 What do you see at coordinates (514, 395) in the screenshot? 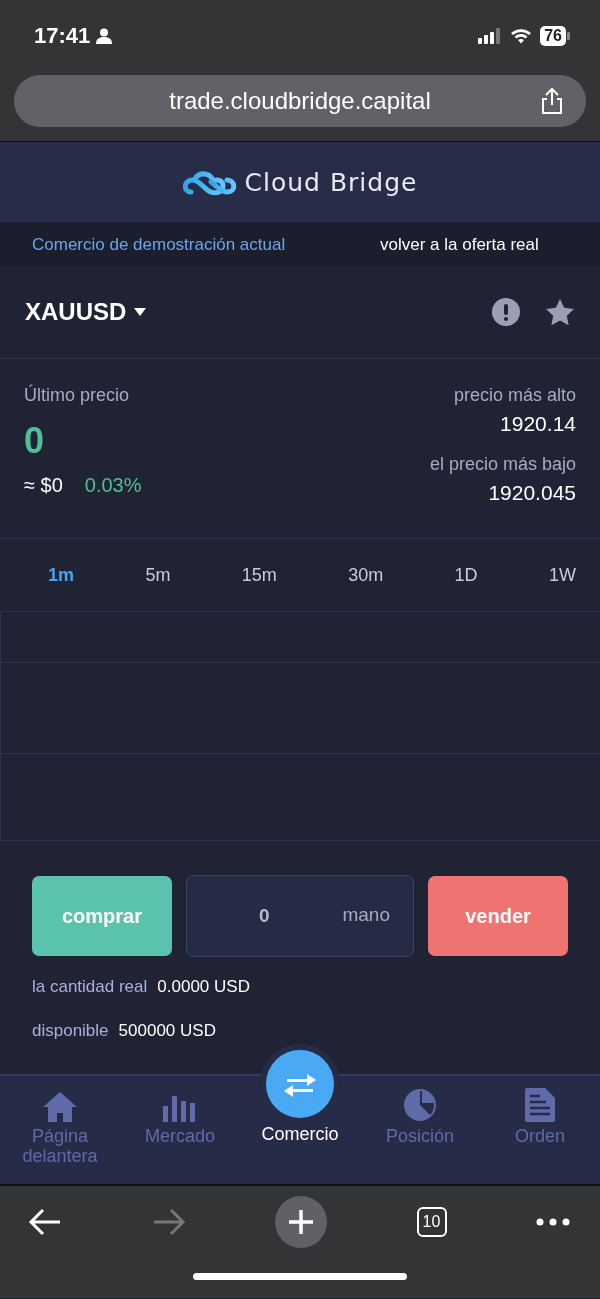
I see `high-price-label: precio más alto` at bounding box center [514, 395].